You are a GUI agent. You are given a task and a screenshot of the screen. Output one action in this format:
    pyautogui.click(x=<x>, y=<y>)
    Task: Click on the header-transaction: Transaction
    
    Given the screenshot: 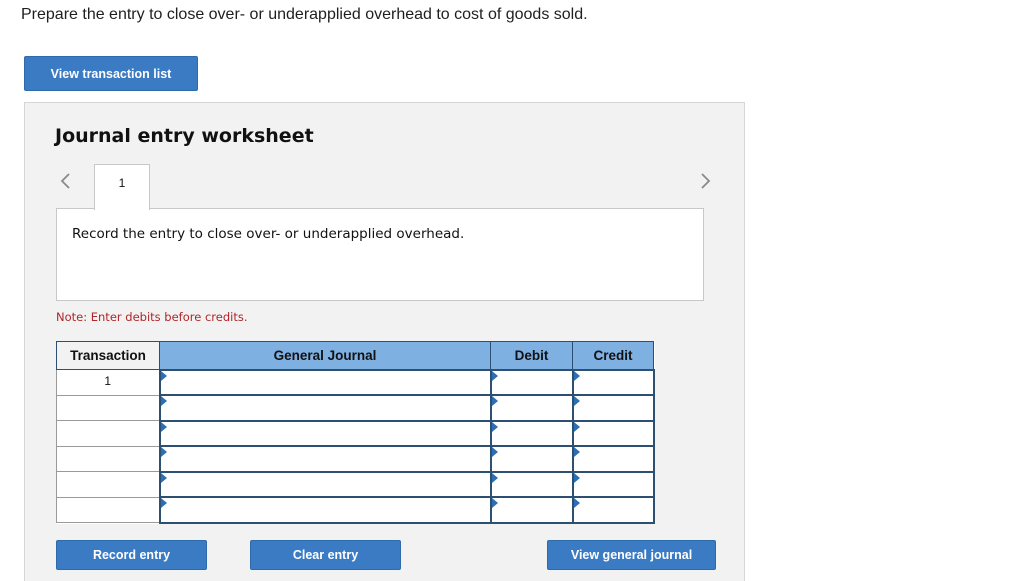 What is the action you would take?
    pyautogui.click(x=108, y=355)
    